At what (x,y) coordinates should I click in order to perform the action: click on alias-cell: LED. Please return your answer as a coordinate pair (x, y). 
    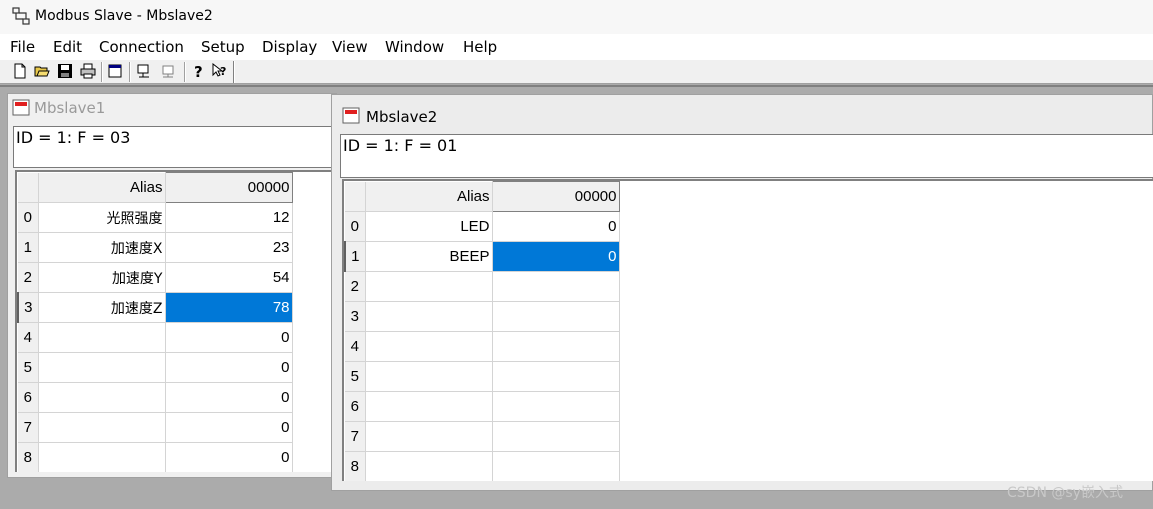
    Looking at the image, I should click on (429, 226).